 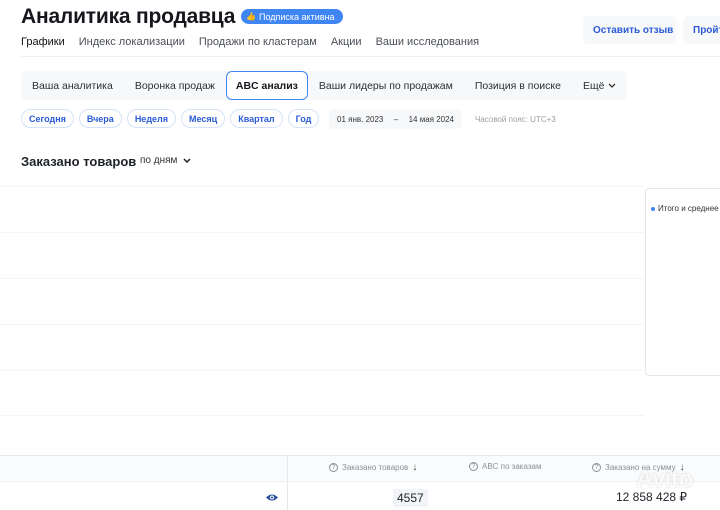 What do you see at coordinates (512, 466) in the screenshot?
I see `column-header-abc-label: ABC по заказам` at bounding box center [512, 466].